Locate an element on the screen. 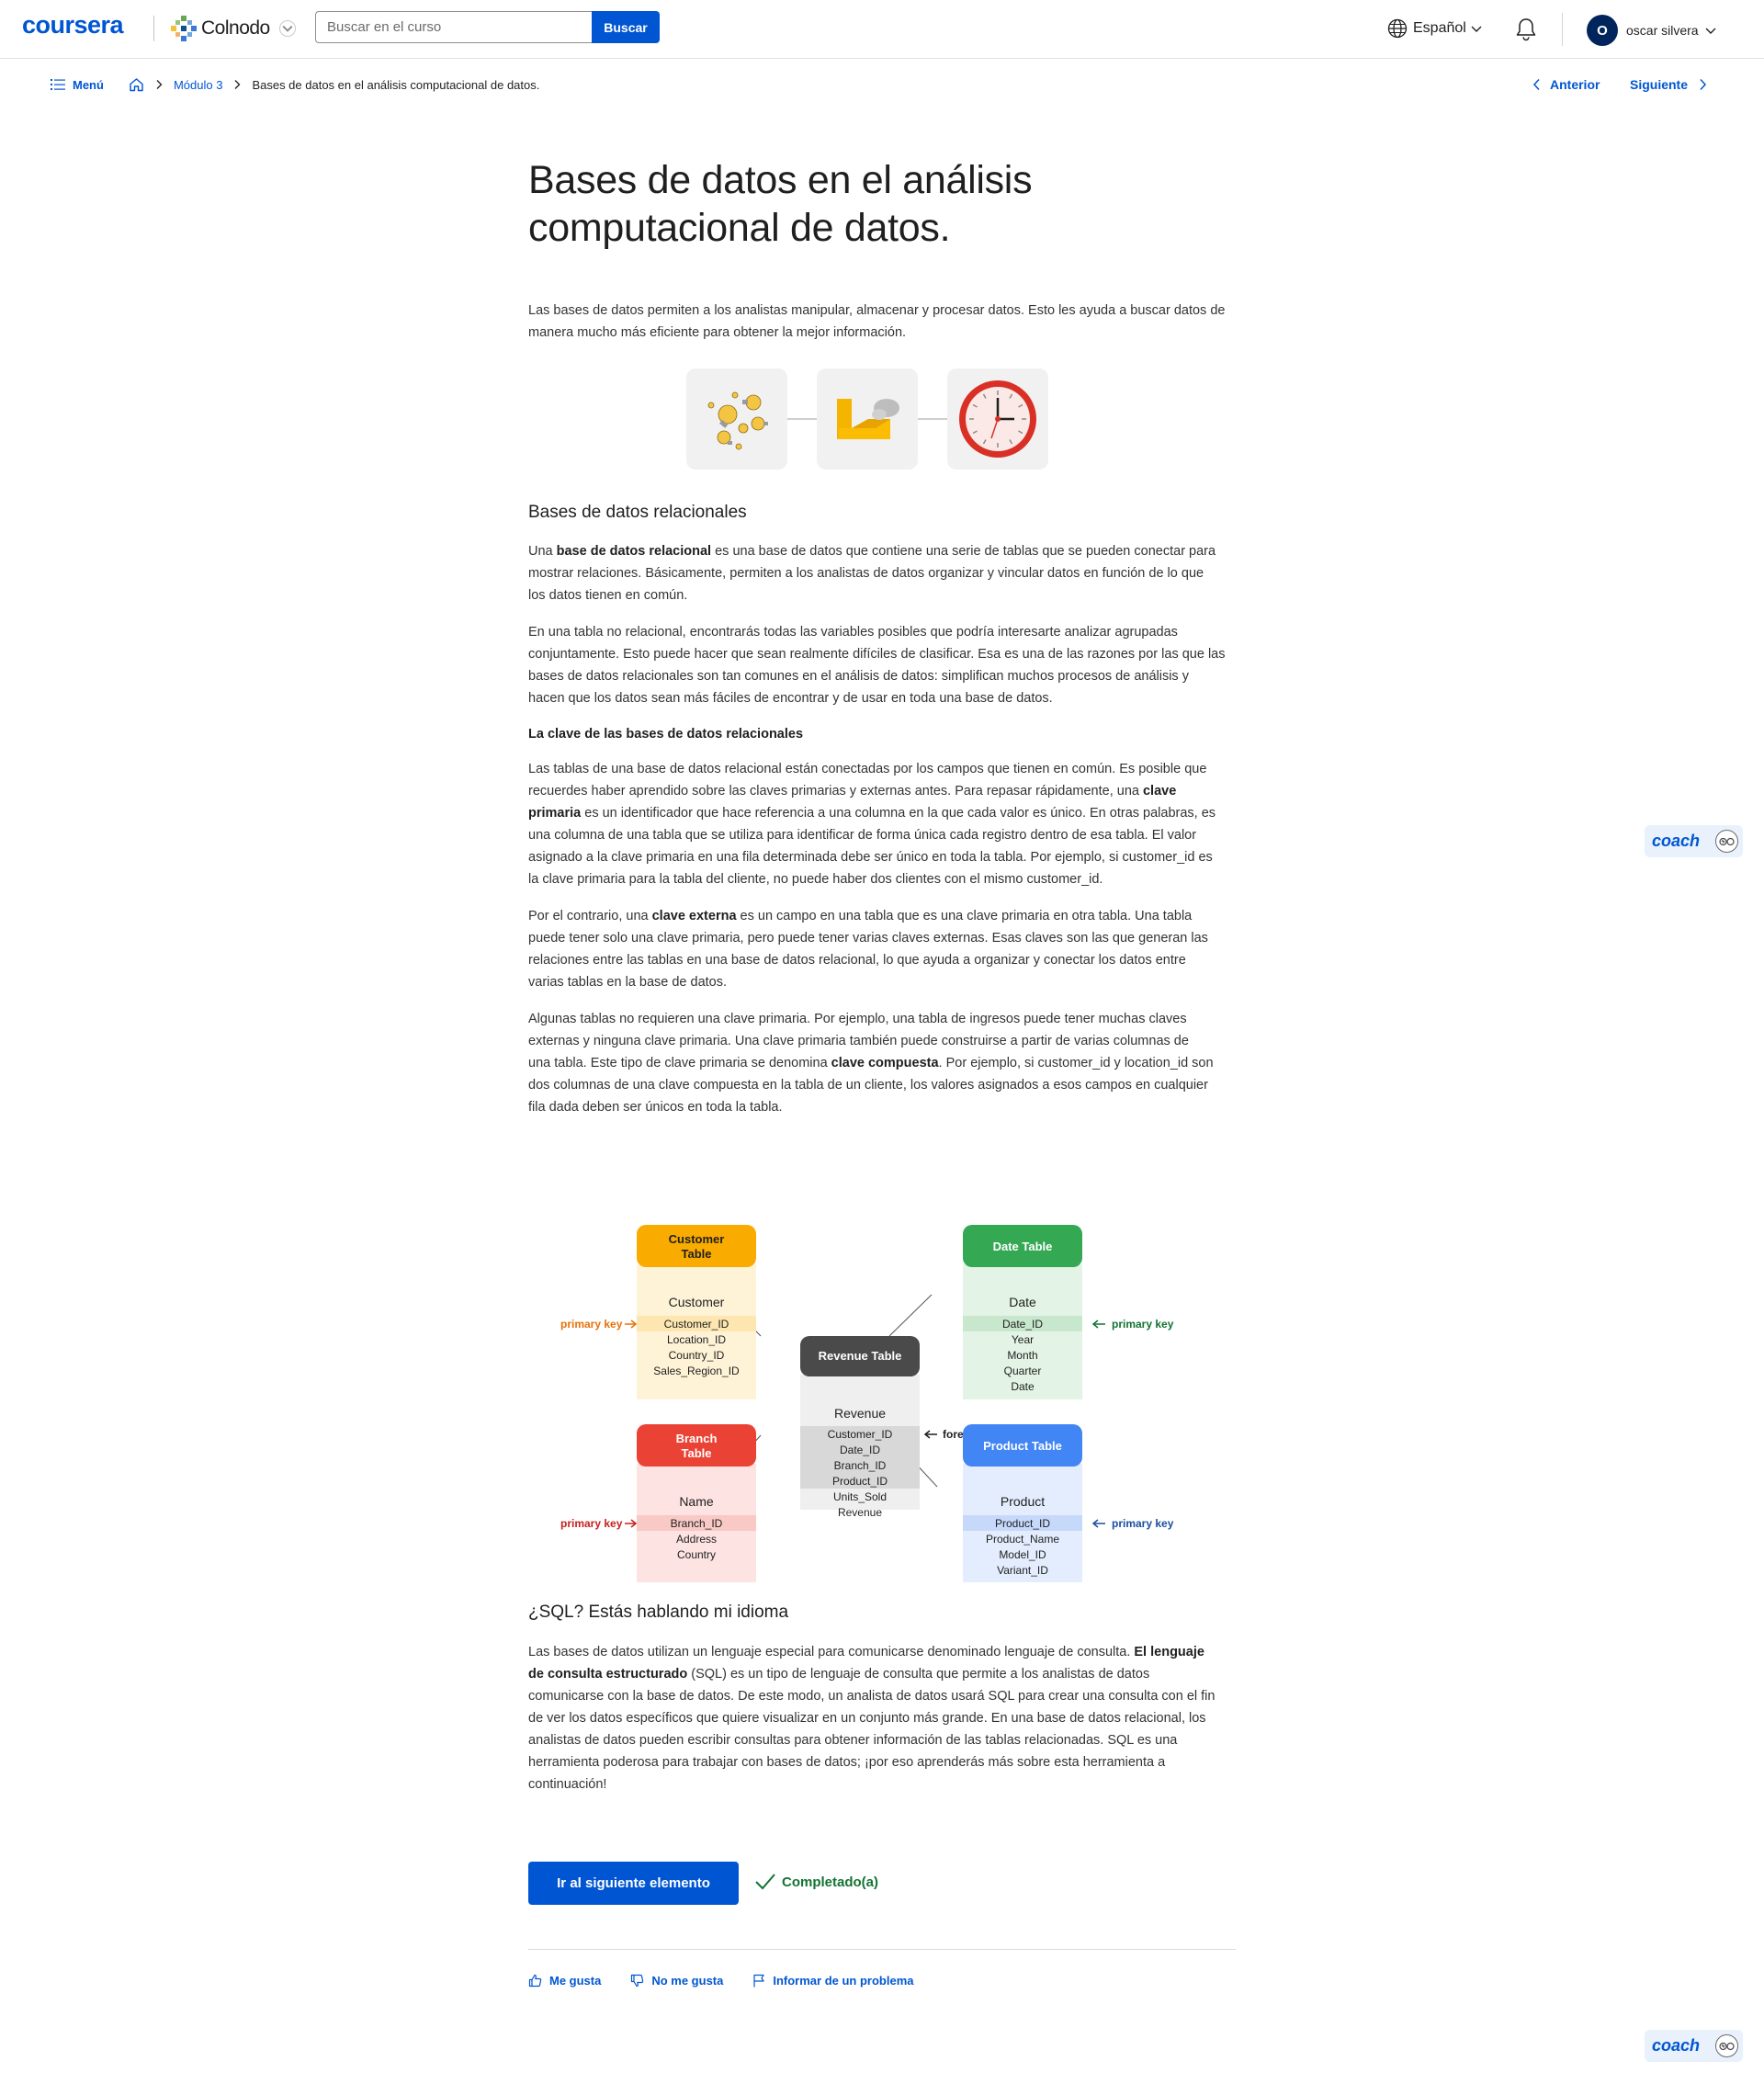 The height and width of the screenshot is (2084, 1764). breadcrumb-module-link: Módulo 3 is located at coordinates (198, 85).